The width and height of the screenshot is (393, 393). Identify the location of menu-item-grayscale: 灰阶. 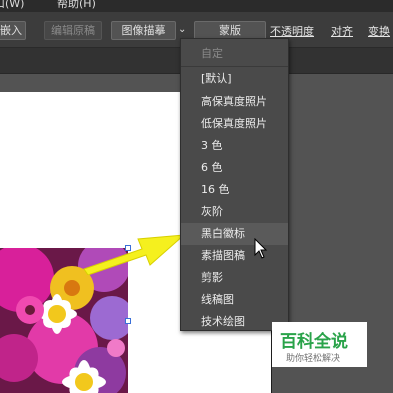
(234, 212).